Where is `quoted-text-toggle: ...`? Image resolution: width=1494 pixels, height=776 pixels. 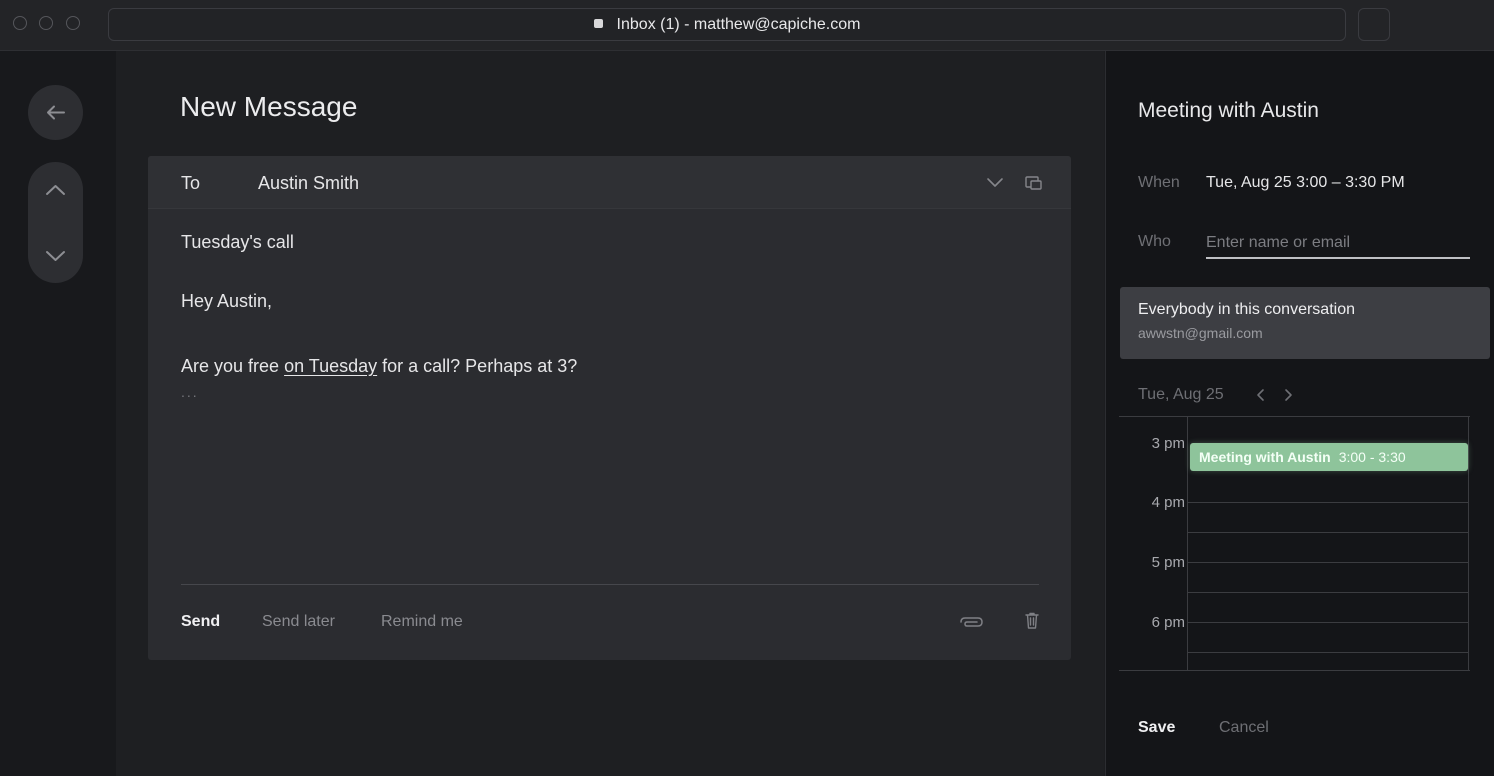
quoted-text-toggle: ... is located at coordinates (190, 392).